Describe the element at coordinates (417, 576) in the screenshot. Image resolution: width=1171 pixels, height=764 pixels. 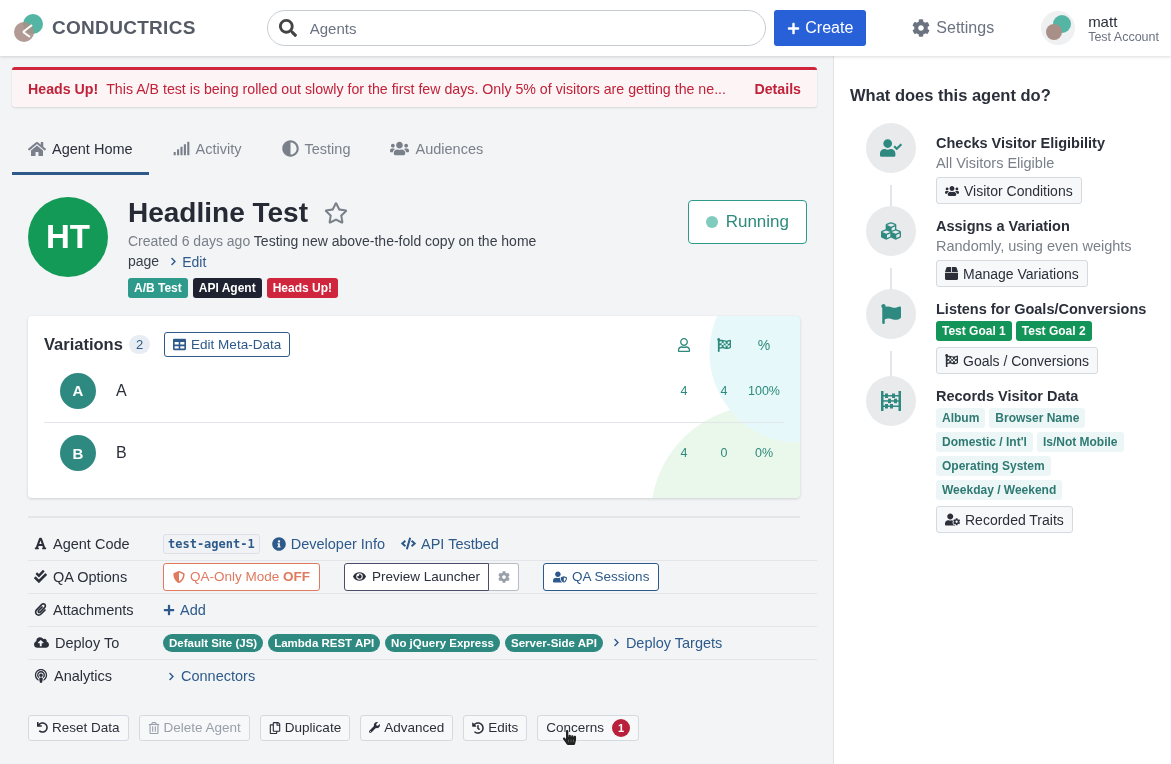
I see `preview-launcher-button: Preview Launcher` at that location.